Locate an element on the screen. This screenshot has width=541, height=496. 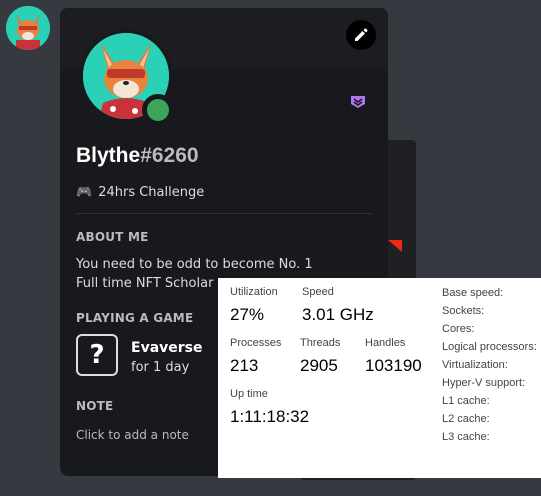
unknown-game-icon: ? is located at coordinates (97, 355).